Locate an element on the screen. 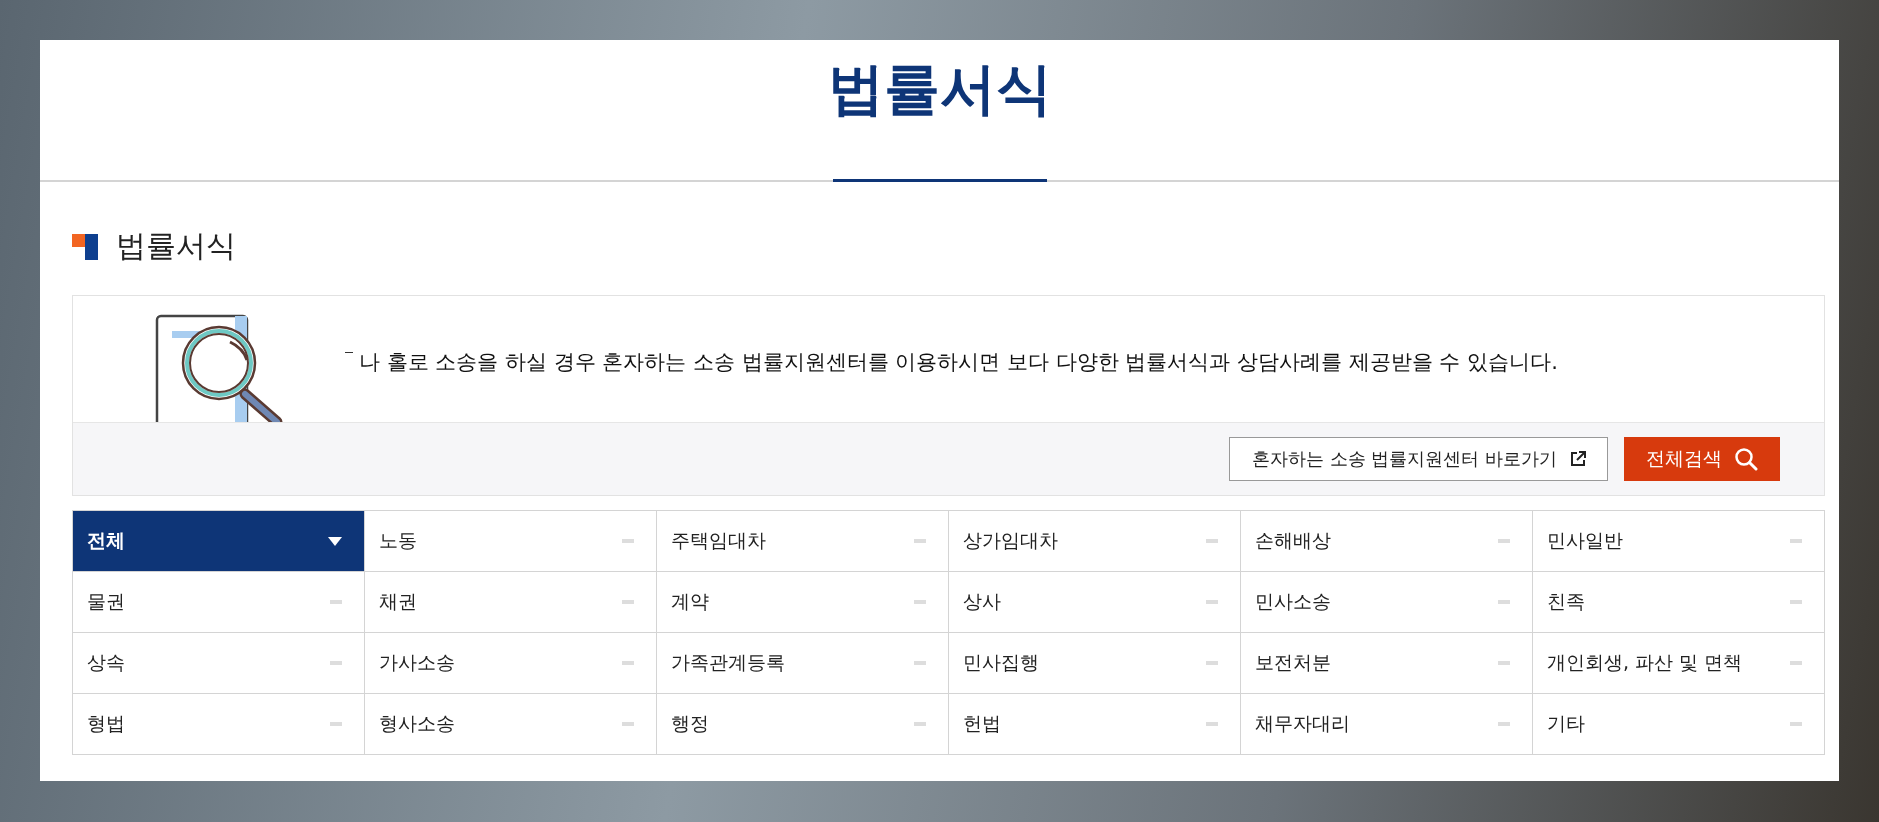  dropdown-triangle-icon is located at coordinates (335, 541).